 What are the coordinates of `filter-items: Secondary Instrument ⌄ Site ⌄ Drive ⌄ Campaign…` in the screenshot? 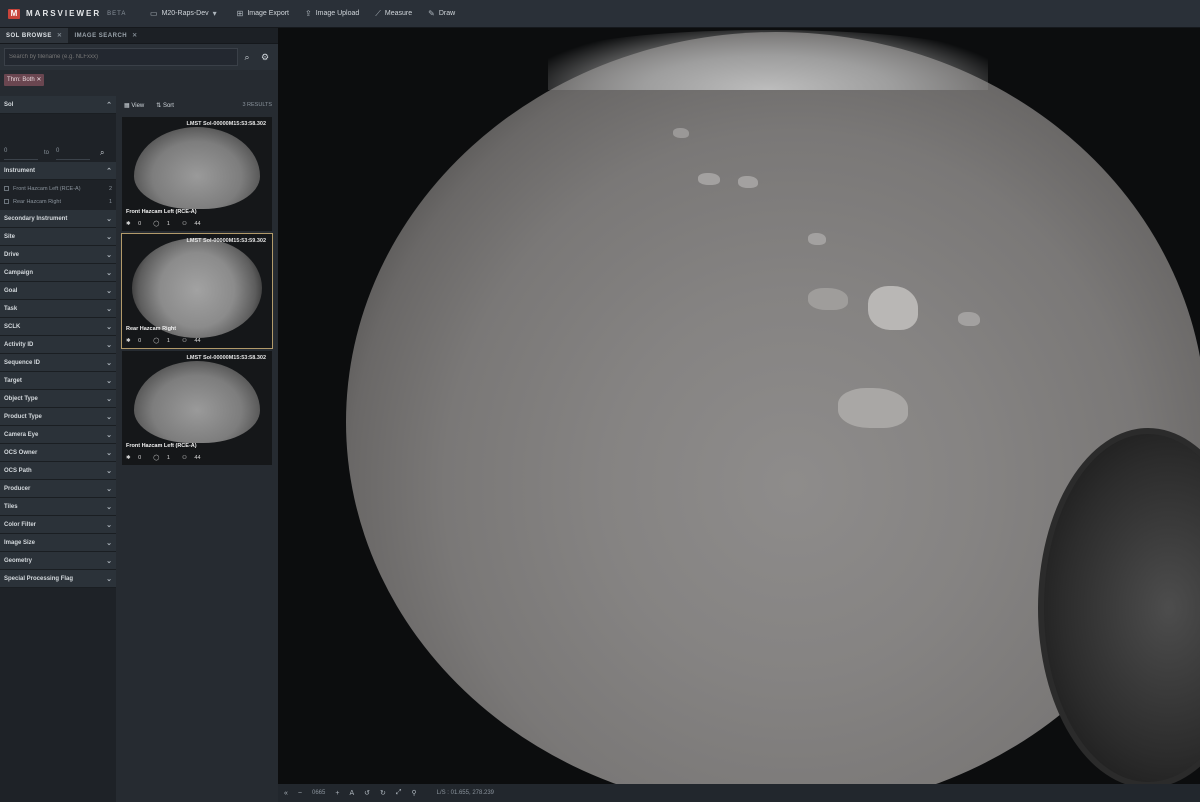 It's located at (58, 399).